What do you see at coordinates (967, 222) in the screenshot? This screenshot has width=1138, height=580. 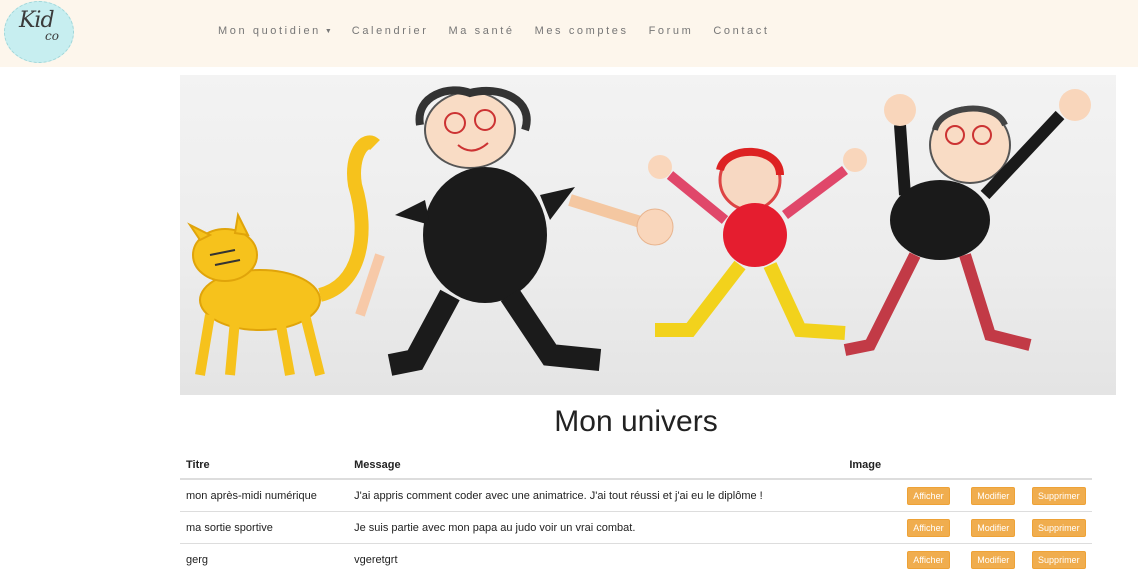 I see `adult-figure-right` at bounding box center [967, 222].